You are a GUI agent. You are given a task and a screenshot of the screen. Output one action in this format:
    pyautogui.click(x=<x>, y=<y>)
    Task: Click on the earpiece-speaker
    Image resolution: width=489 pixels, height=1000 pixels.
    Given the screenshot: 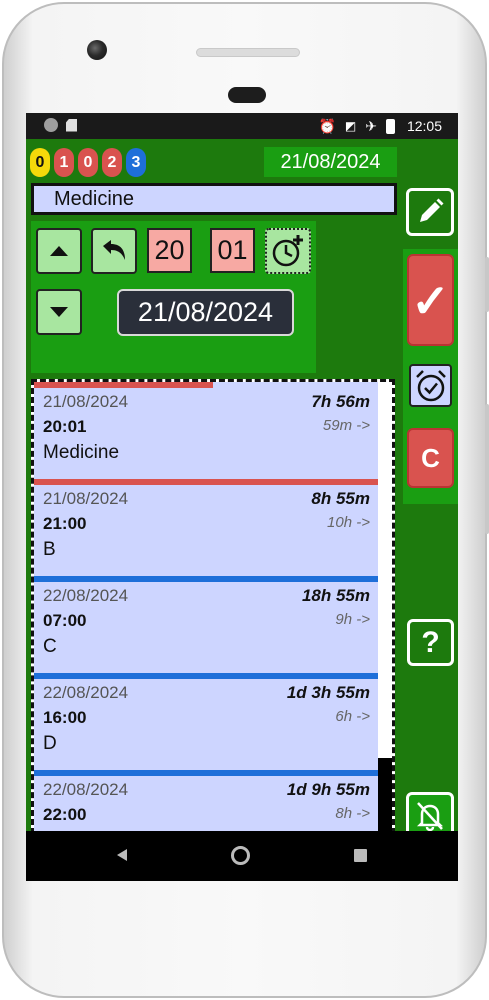 What is the action you would take?
    pyautogui.click(x=248, y=52)
    